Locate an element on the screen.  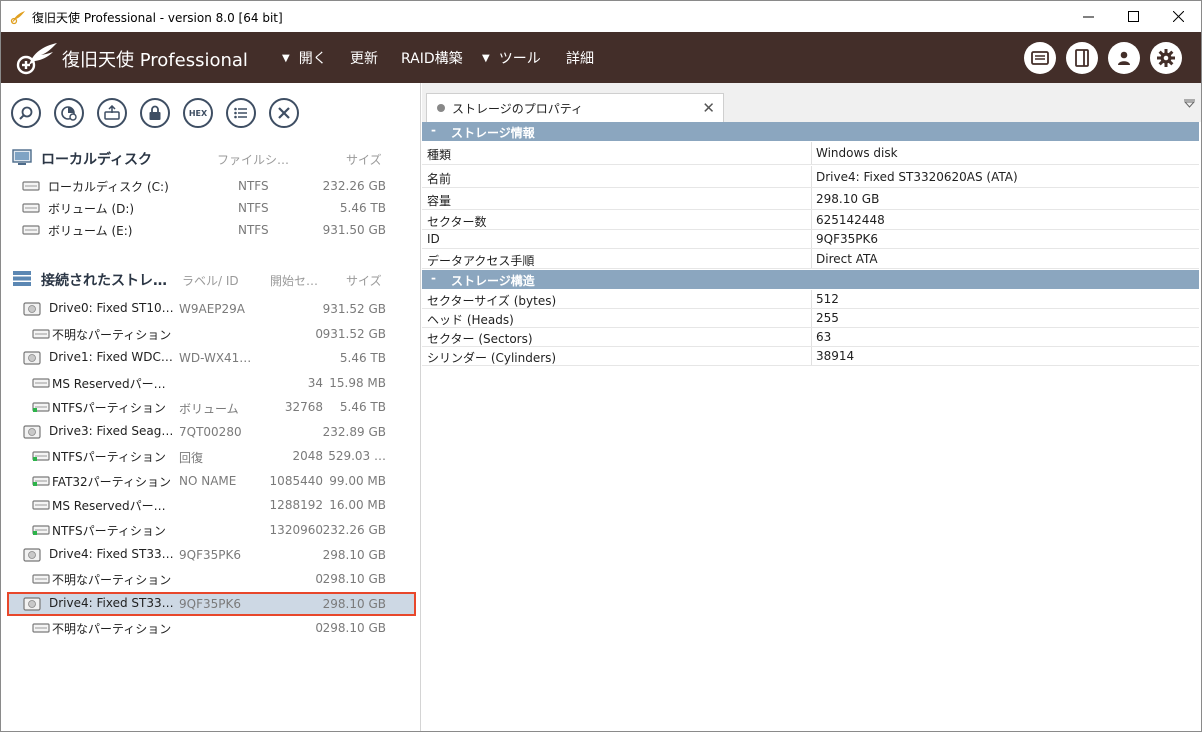
partition-row: FAT32パーティション NO NAME 1085440 99.00 MB is located at coordinates (211, 481).